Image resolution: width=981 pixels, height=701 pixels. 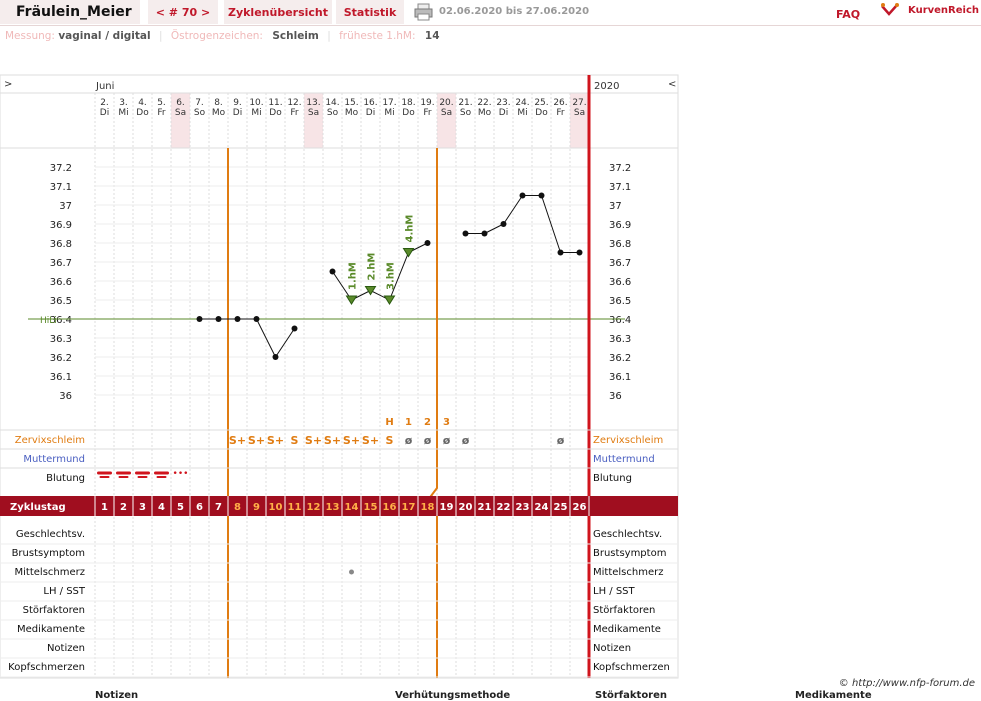 I want to click on row-label-lower: Geschlechtsv., so click(x=50, y=534).